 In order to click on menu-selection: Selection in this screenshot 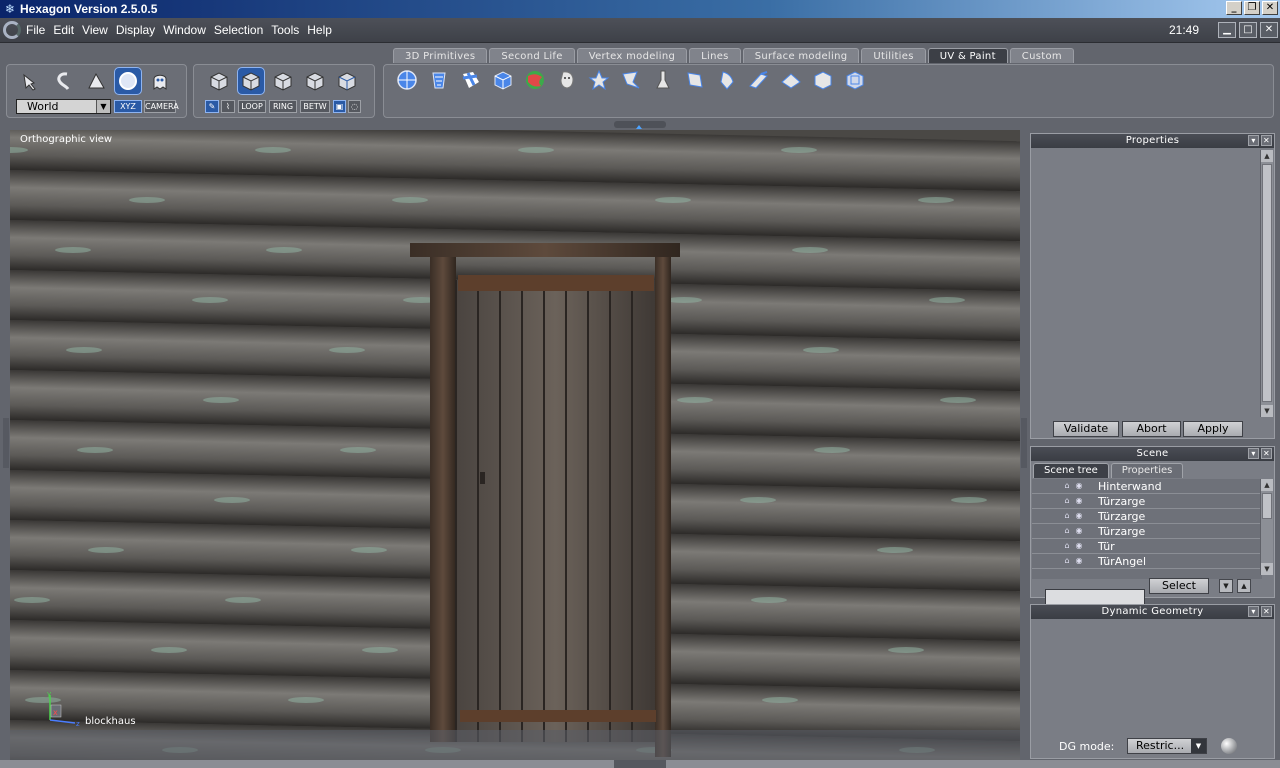, I will do `click(238, 30)`.